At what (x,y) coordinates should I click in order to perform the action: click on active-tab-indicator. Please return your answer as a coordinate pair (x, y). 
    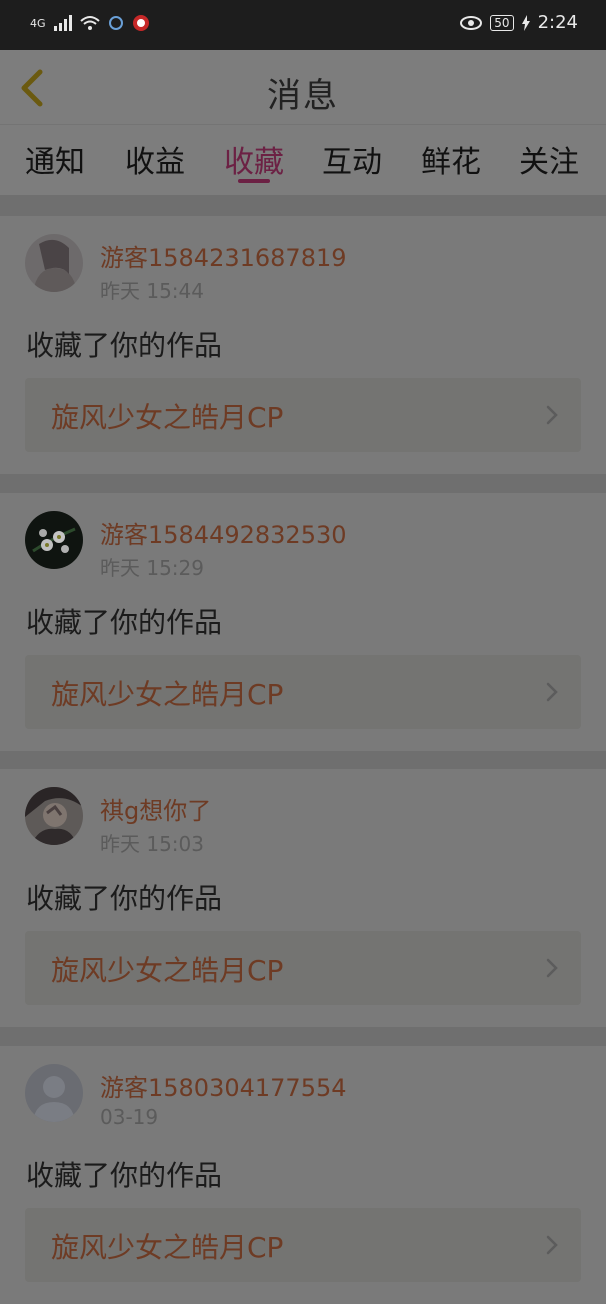
    Looking at the image, I should click on (254, 181).